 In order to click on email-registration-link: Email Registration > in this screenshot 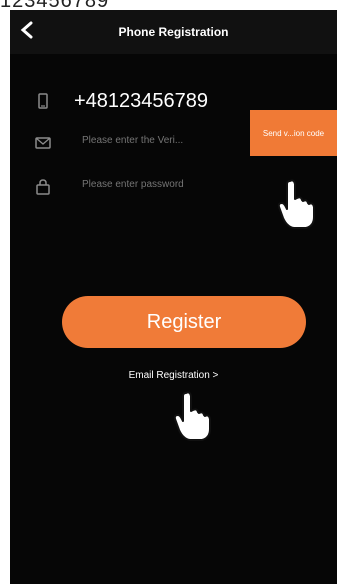, I will do `click(173, 375)`.